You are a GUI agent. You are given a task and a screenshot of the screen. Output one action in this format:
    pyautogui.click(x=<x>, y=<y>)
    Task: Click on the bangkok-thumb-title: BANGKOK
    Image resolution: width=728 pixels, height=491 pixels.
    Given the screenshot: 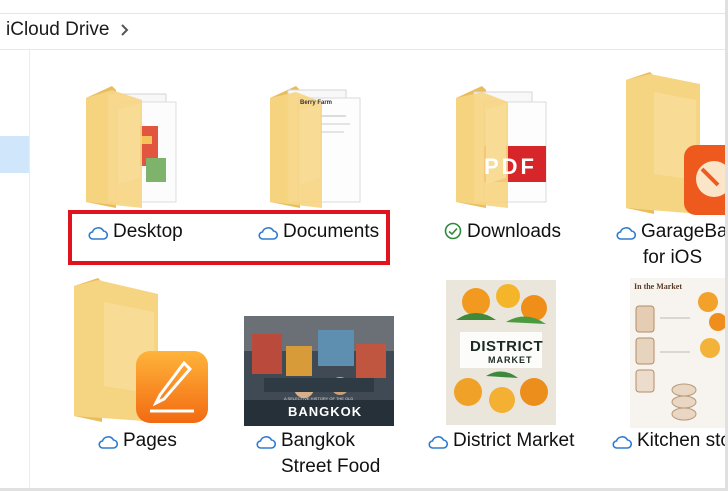 What is the action you would take?
    pyautogui.click(x=325, y=411)
    